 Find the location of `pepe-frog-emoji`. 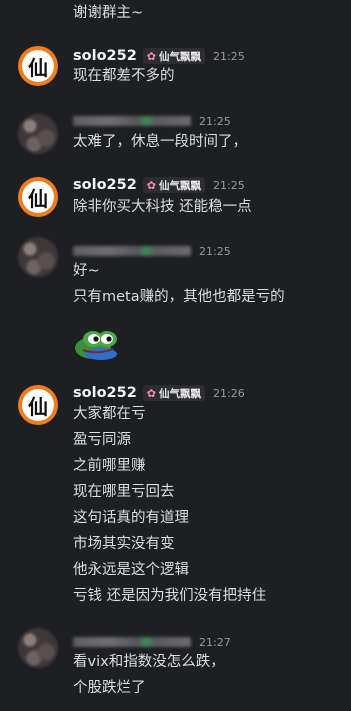

pepe-frog-emoji is located at coordinates (97, 342).